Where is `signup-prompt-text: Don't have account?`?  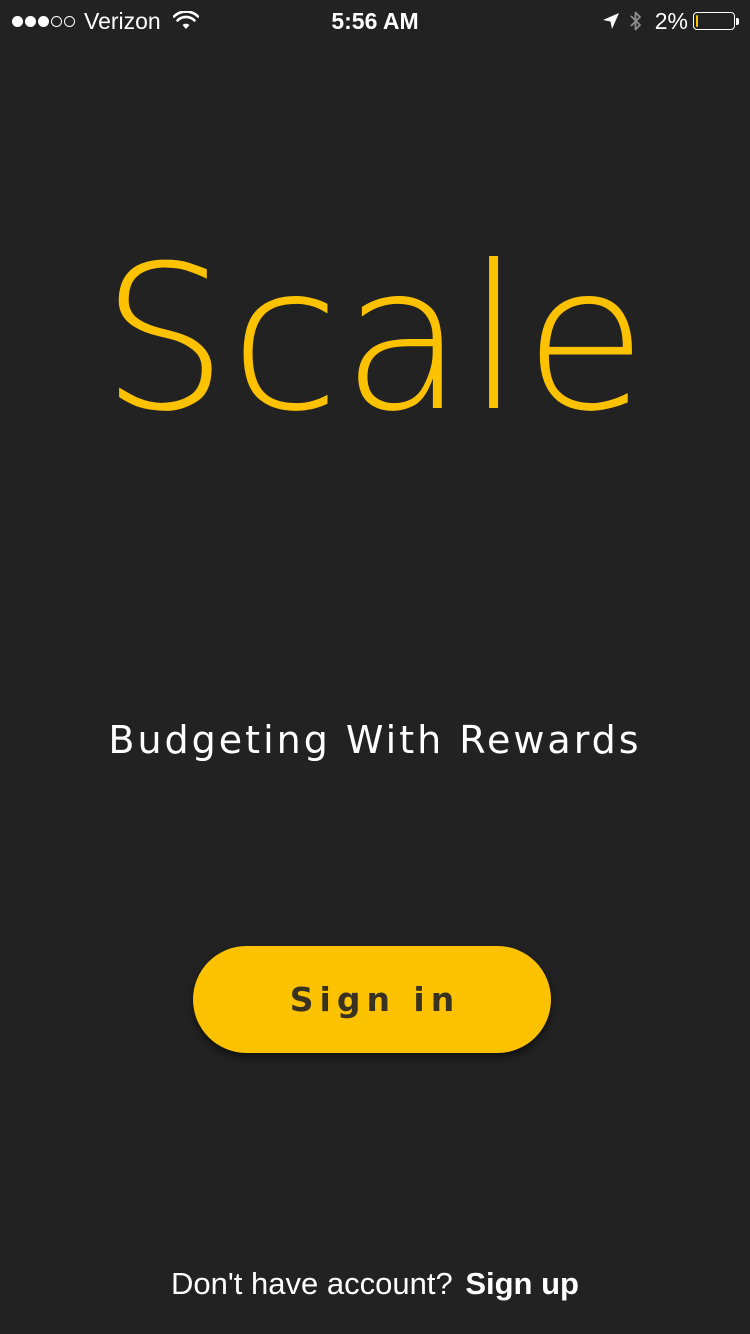 signup-prompt-text: Don't have account? is located at coordinates (312, 1283).